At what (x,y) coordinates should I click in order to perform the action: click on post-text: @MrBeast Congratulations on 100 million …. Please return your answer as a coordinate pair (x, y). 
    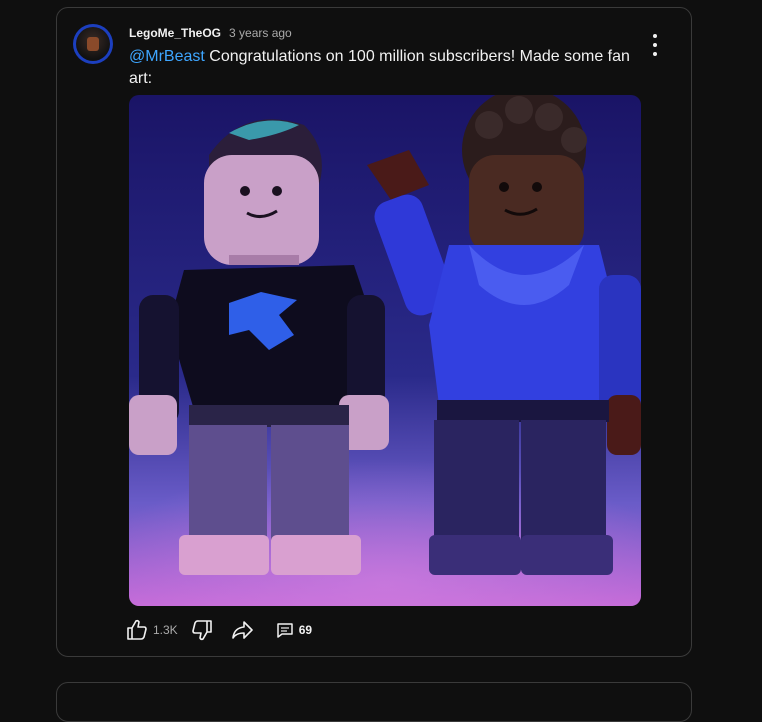
    Looking at the image, I should click on (389, 68).